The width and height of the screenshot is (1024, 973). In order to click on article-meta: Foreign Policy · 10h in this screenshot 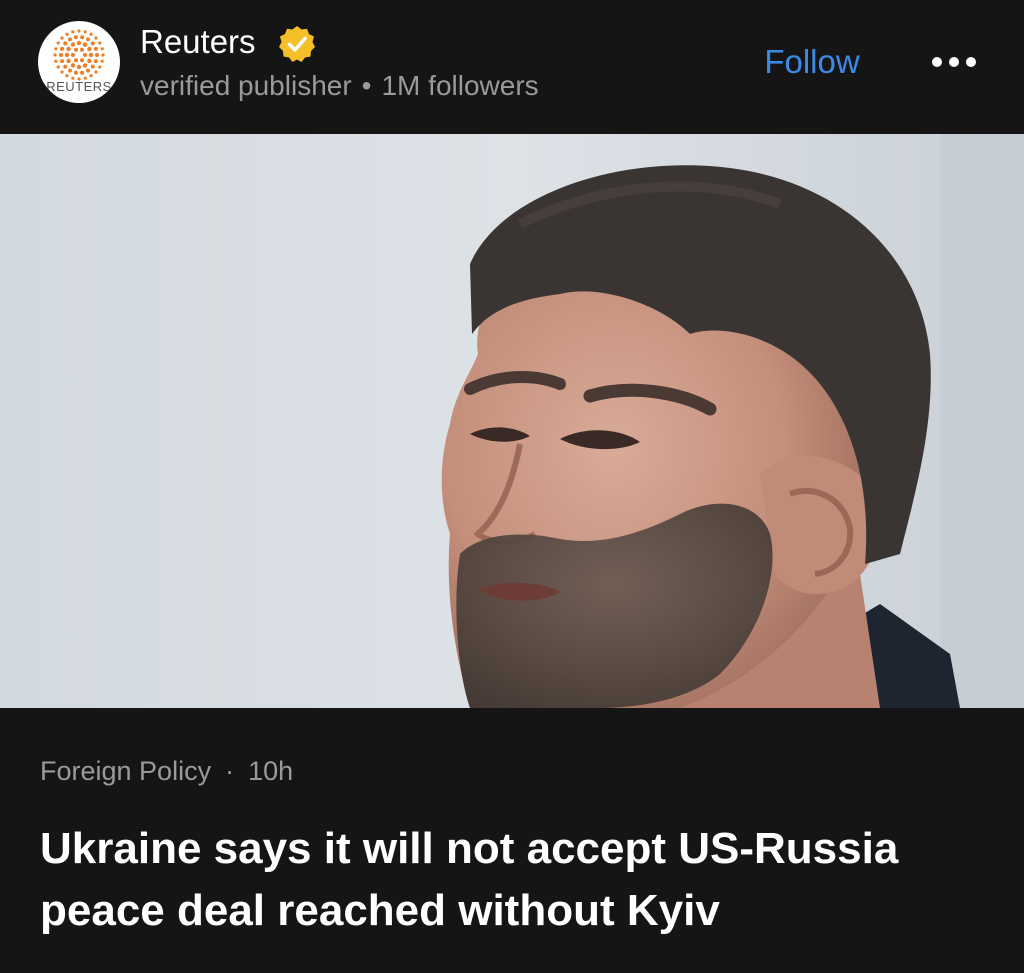, I will do `click(166, 771)`.